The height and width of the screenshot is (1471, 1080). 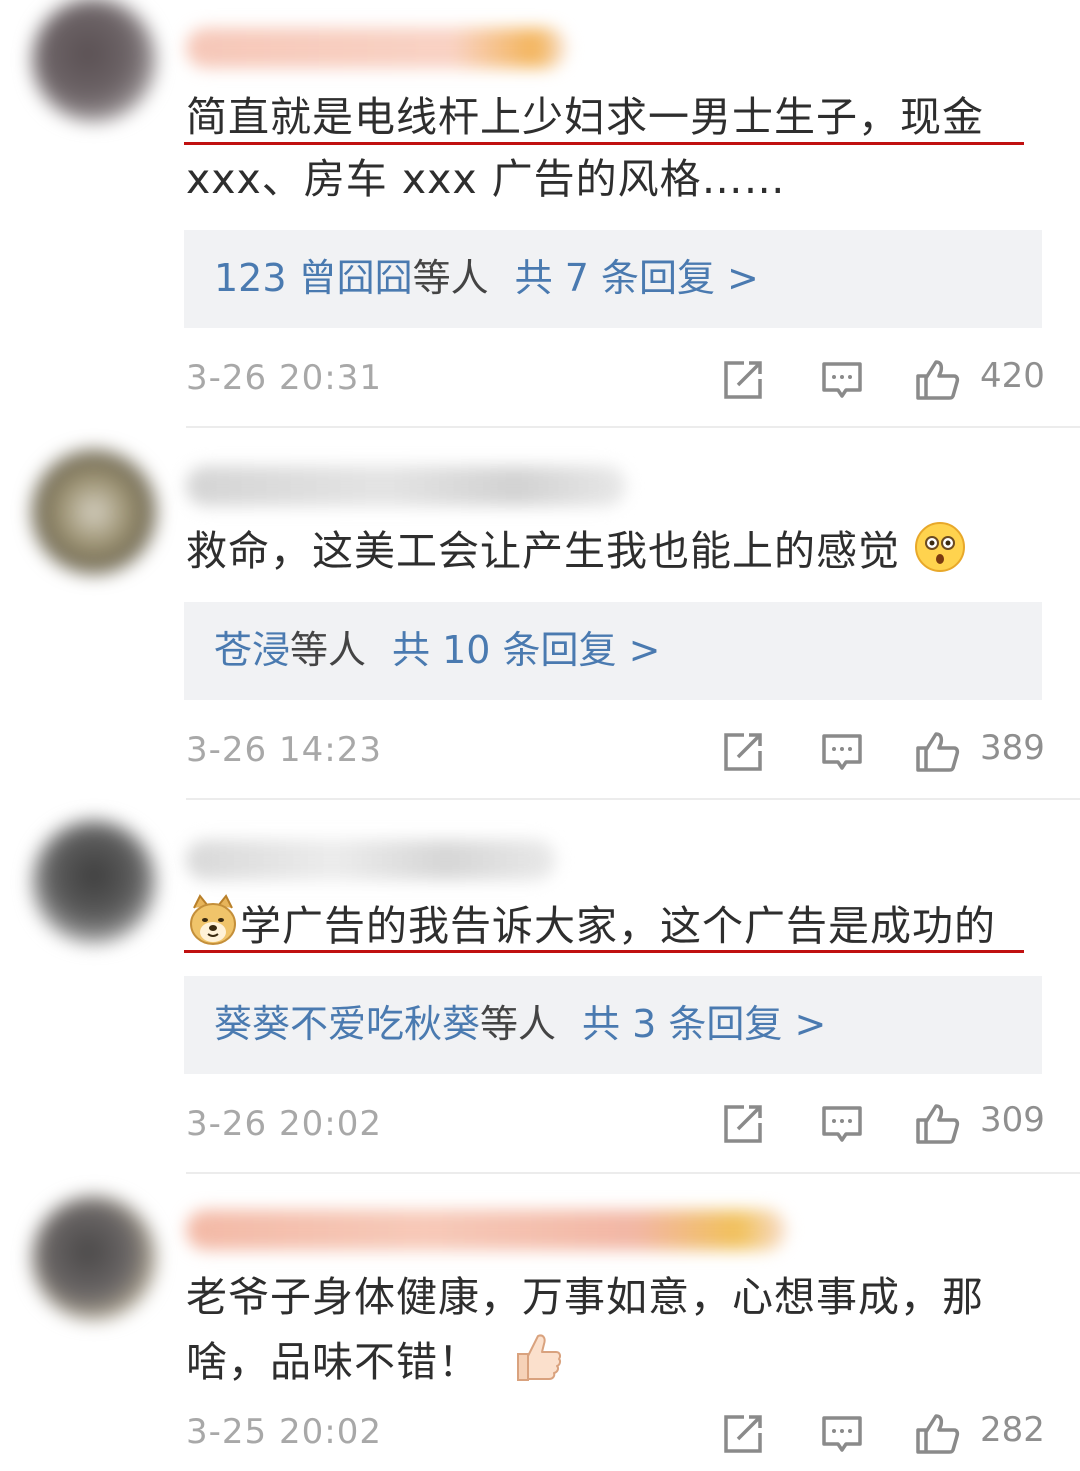 I want to click on comment-text-line: 学广告的我告诉大家，这个广告是成功的, so click(x=618, y=926).